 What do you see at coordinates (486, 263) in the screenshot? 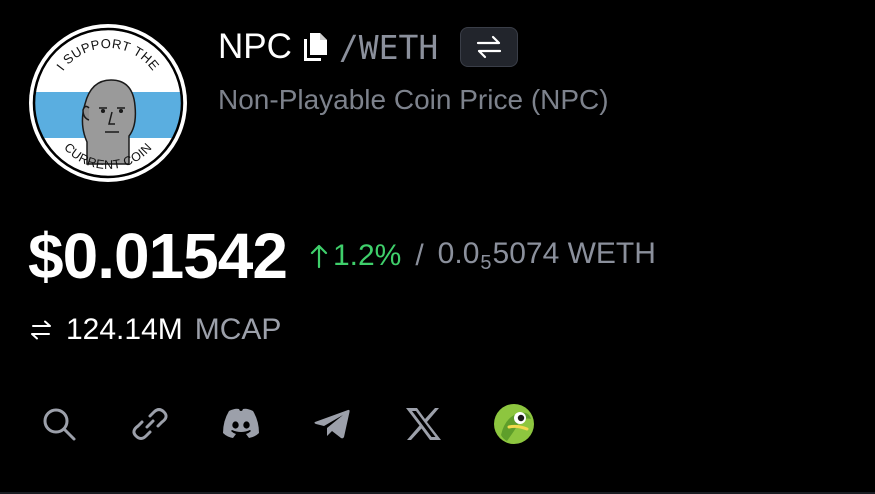
I see `weth-price-zero-count: 5` at bounding box center [486, 263].